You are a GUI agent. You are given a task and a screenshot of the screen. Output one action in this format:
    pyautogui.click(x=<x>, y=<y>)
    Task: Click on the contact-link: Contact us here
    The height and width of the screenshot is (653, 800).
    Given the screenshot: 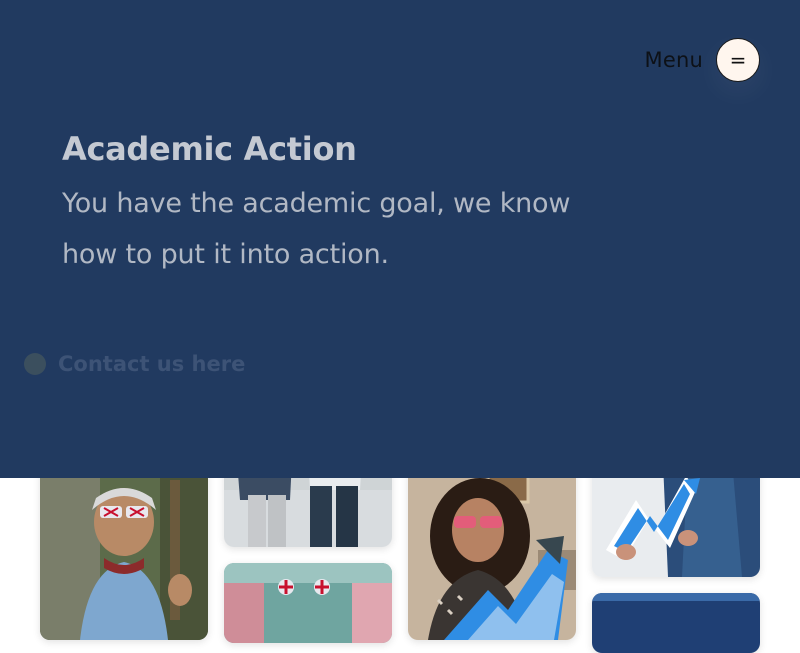 What is the action you would take?
    pyautogui.click(x=134, y=364)
    